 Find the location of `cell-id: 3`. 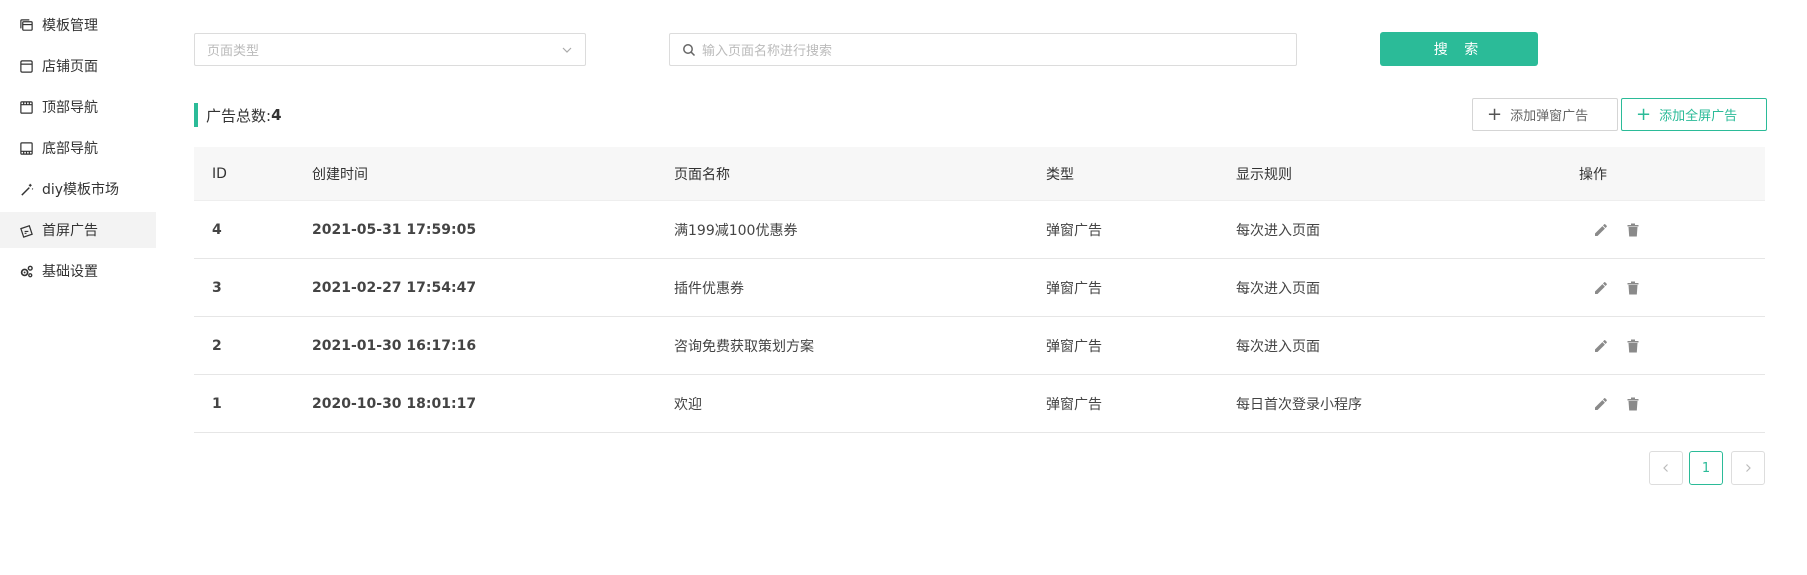

cell-id: 3 is located at coordinates (217, 287).